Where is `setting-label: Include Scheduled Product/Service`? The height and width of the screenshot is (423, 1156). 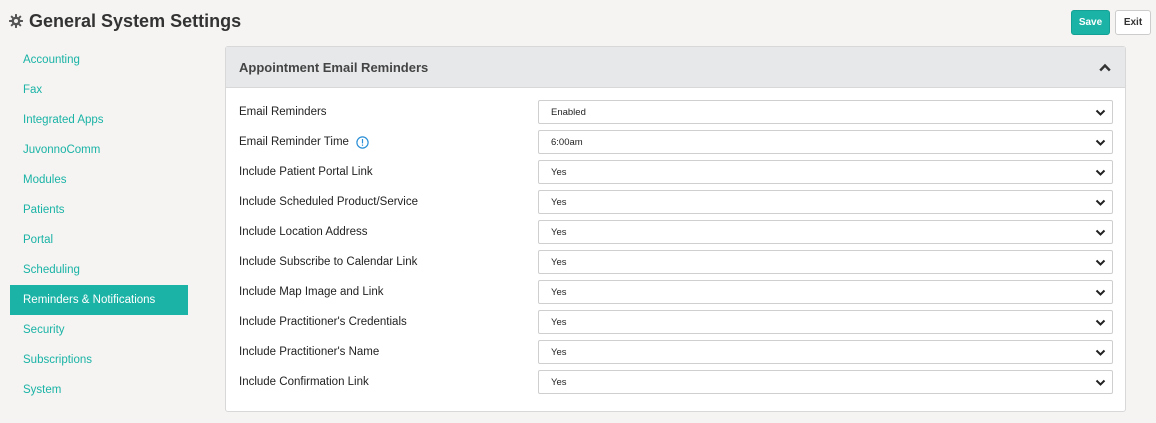
setting-label: Include Scheduled Product/Service is located at coordinates (328, 202).